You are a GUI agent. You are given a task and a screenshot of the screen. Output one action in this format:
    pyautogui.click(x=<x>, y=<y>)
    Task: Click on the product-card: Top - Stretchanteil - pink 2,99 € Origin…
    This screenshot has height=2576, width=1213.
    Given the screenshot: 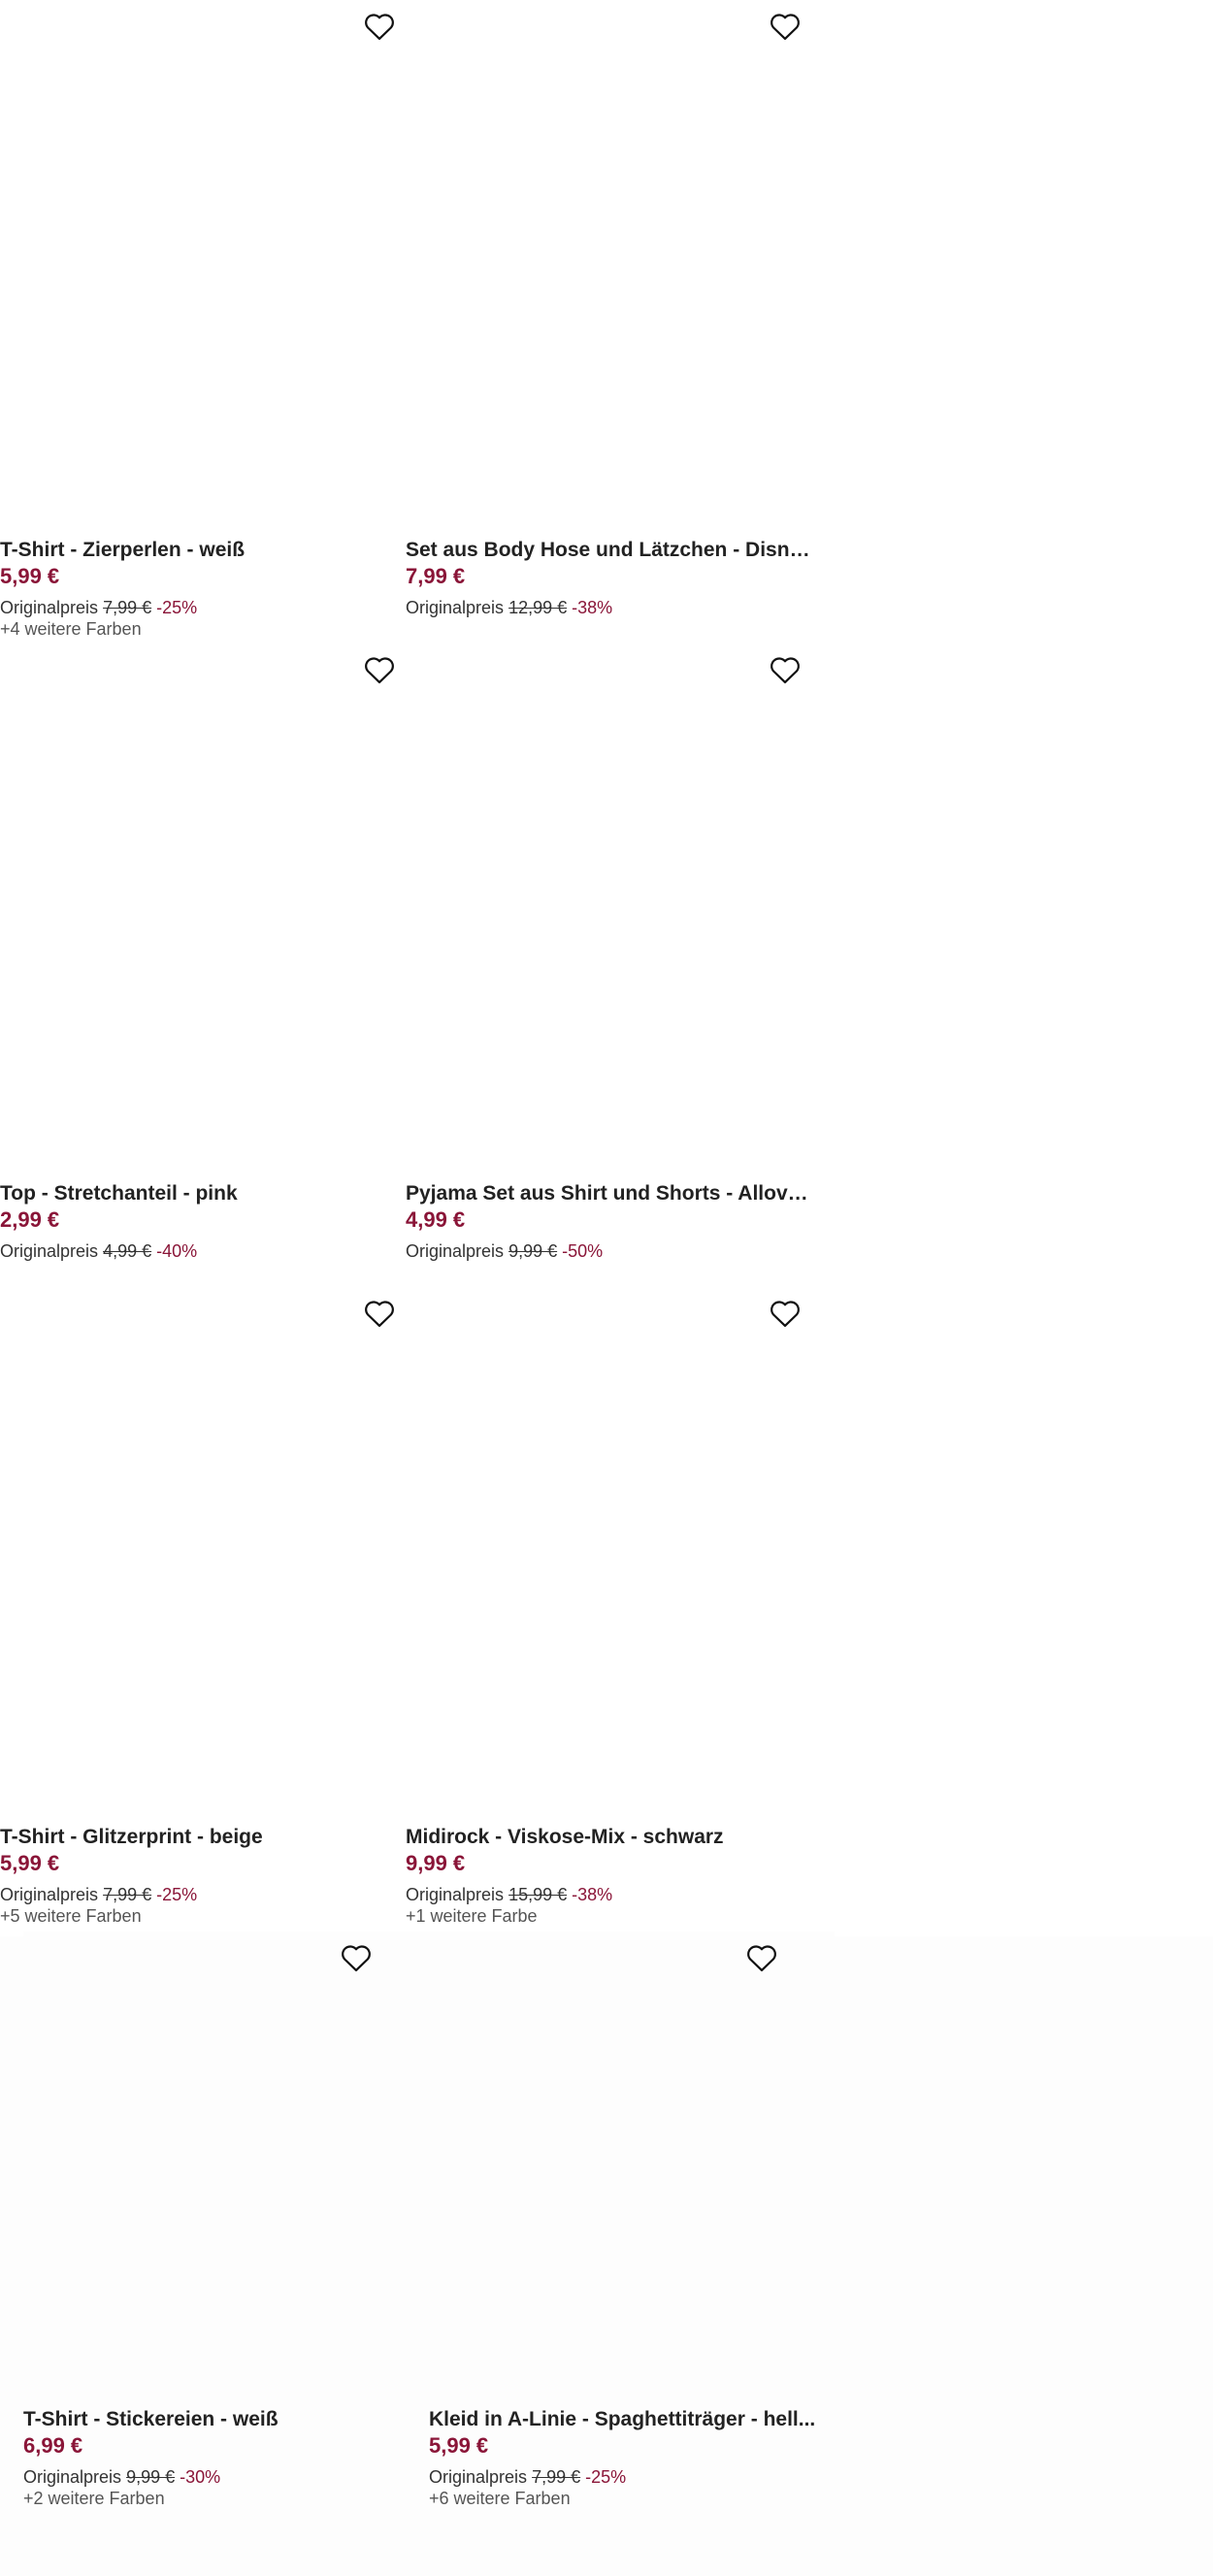 What is the action you would take?
    pyautogui.click(x=203, y=952)
    